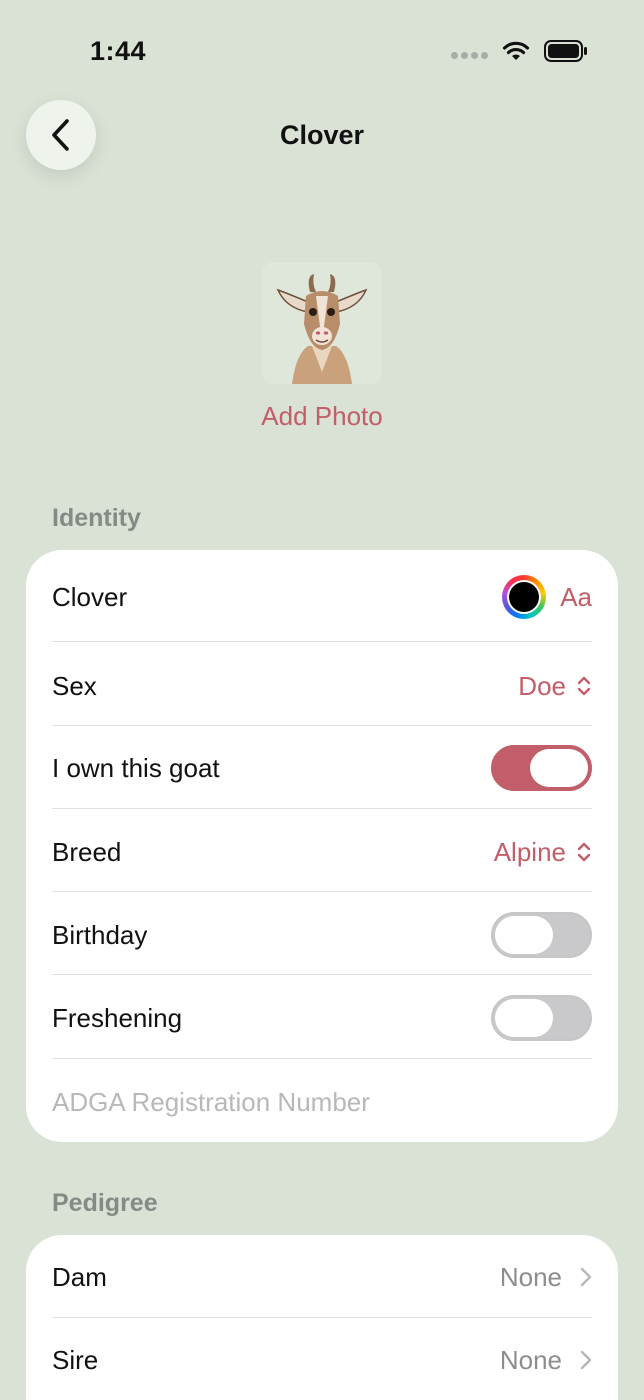 The image size is (644, 1400). I want to click on battery-icon, so click(565, 51).